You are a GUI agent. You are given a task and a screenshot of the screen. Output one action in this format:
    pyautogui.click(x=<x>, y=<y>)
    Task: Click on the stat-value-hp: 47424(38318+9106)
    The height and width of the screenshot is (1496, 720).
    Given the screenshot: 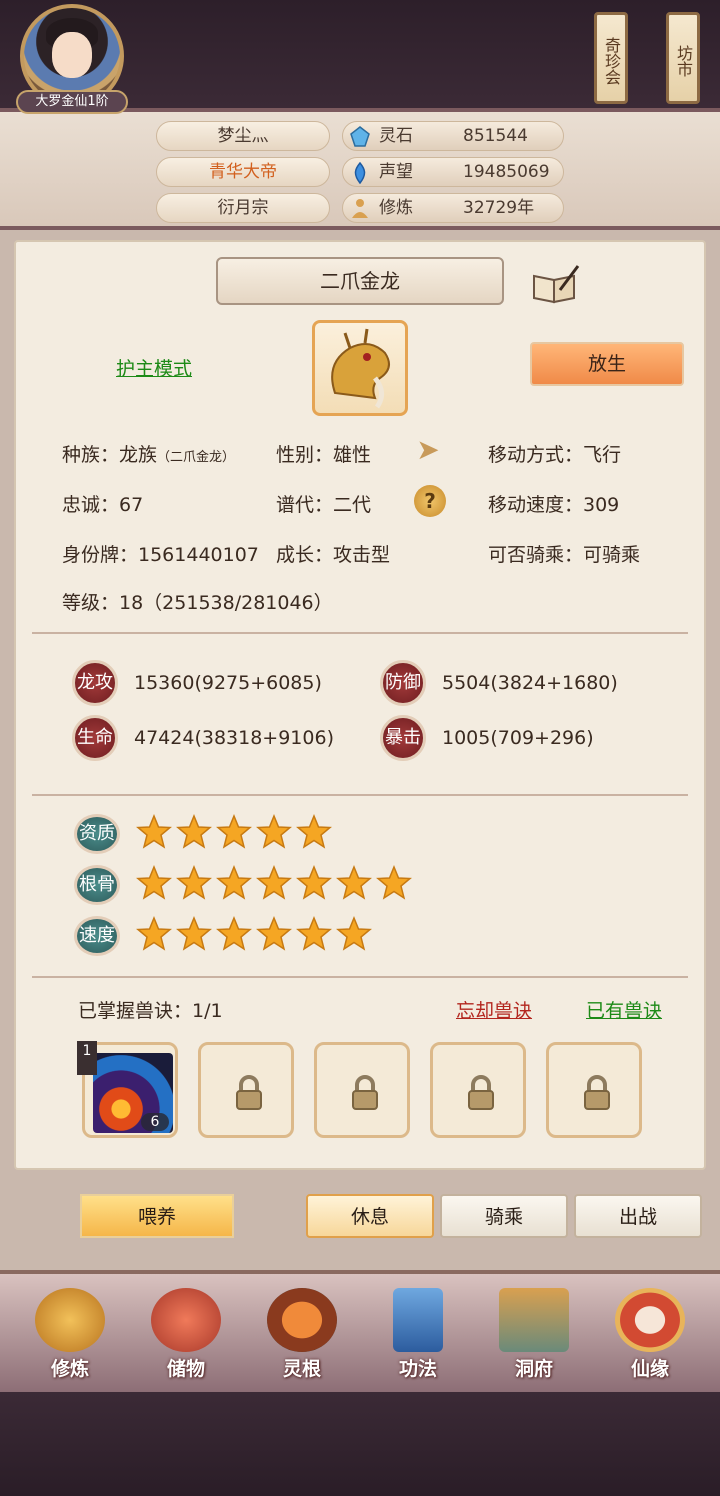 What is the action you would take?
    pyautogui.click(x=234, y=738)
    